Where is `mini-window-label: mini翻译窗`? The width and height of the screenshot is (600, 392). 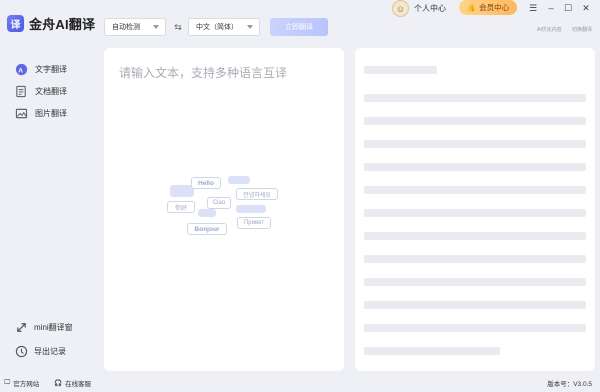 mini-window-label: mini翻译窗 is located at coordinates (53, 327).